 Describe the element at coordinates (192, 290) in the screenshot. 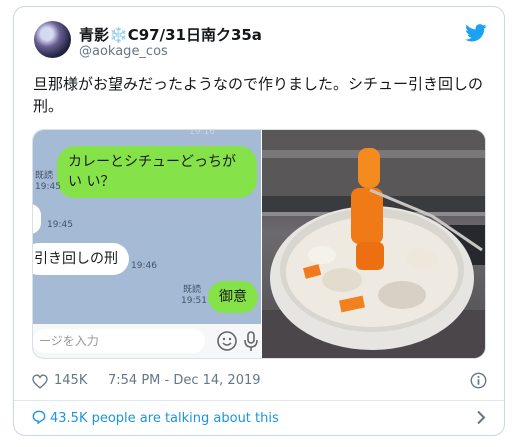

I see `chat-read-4: 既読` at that location.